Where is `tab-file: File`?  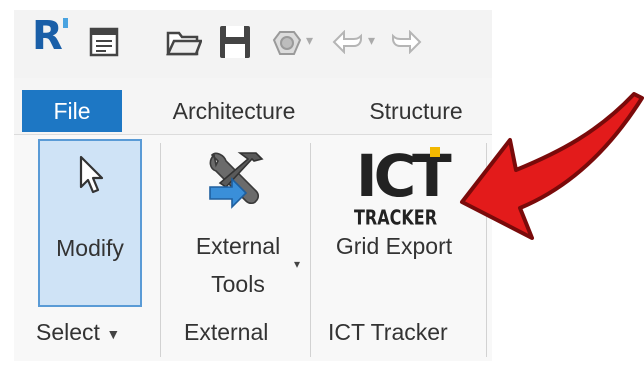 tab-file: File is located at coordinates (72, 111).